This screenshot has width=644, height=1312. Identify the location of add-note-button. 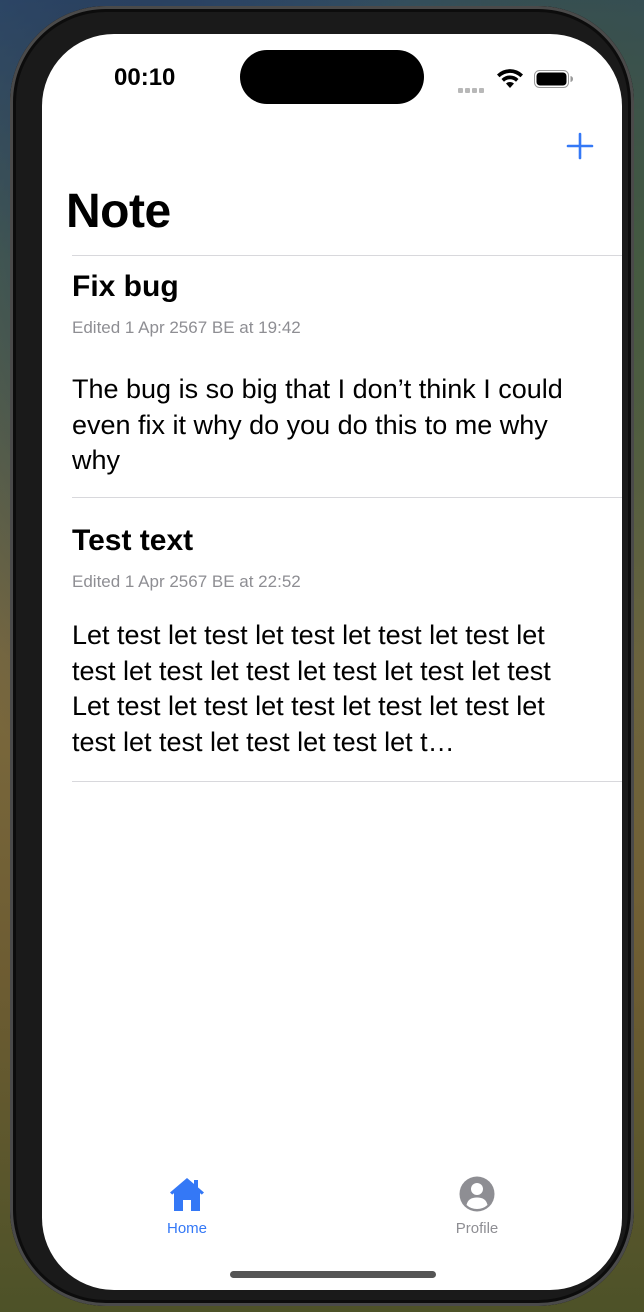
(580, 146).